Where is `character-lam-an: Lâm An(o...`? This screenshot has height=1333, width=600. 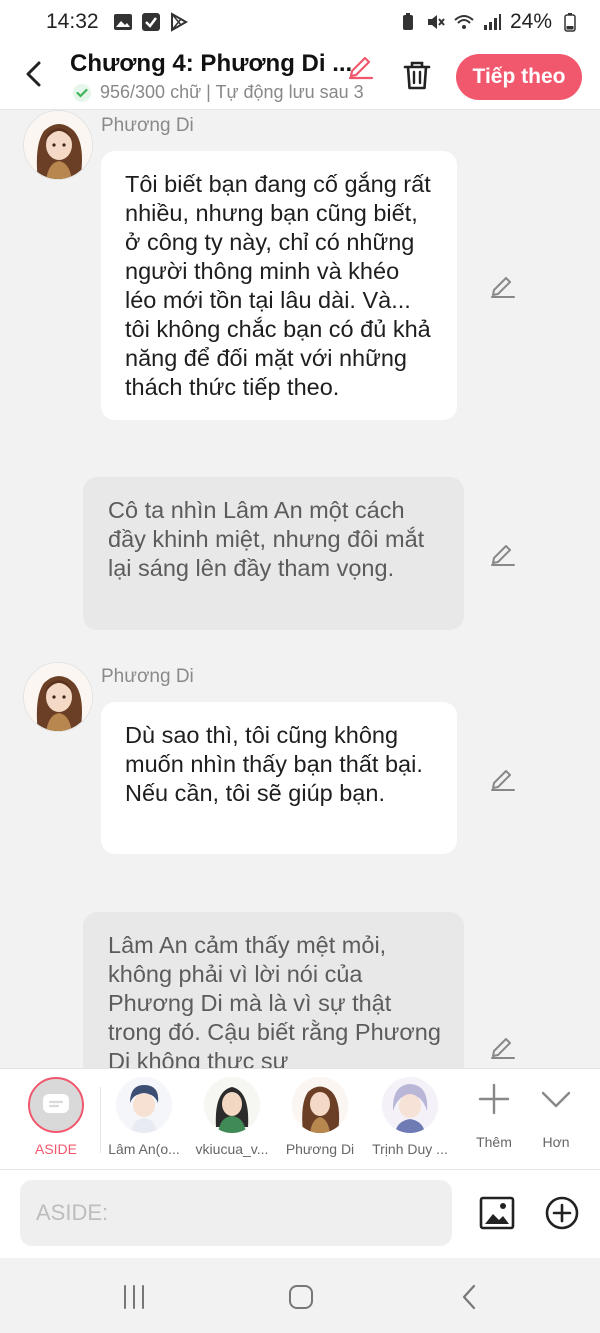 character-lam-an: Lâm An(o... is located at coordinates (144, 1117).